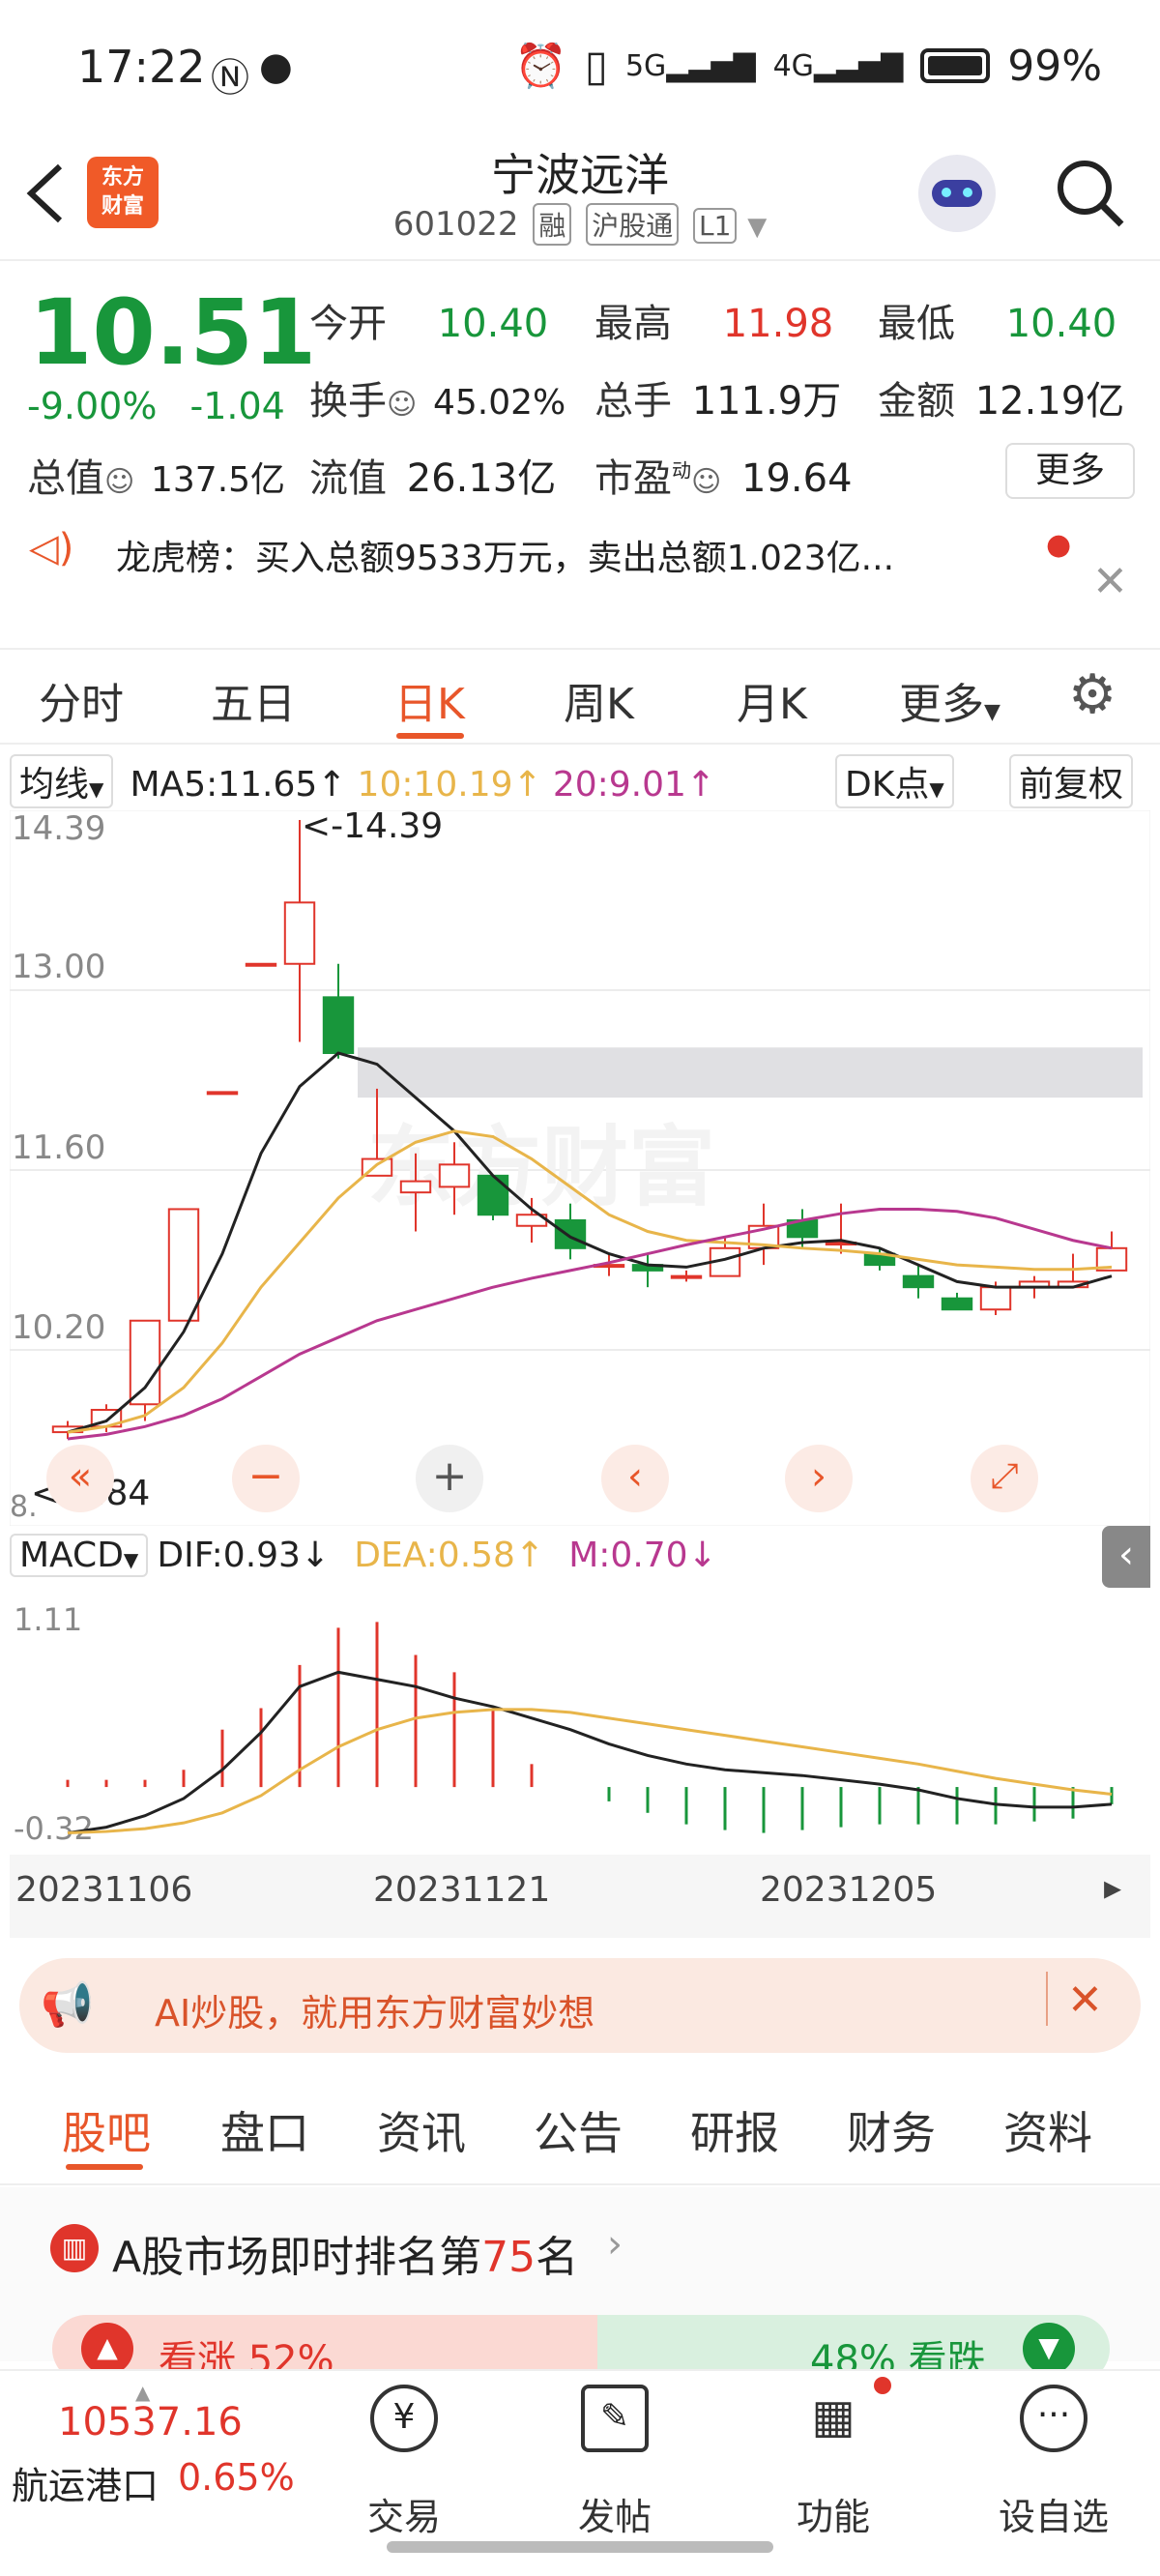 The width and height of the screenshot is (1160, 2576). I want to click on tab-daily-k: 日K, so click(429, 700).